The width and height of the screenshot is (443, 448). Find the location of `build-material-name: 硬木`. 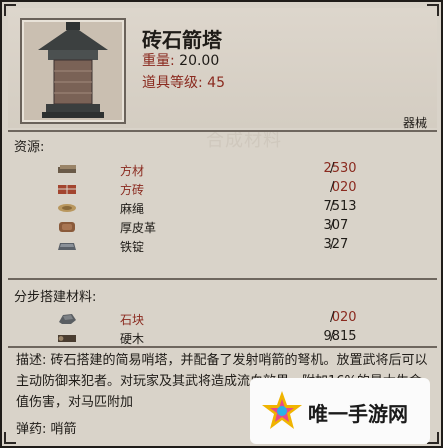

build-material-name: 硬木 is located at coordinates (132, 339).